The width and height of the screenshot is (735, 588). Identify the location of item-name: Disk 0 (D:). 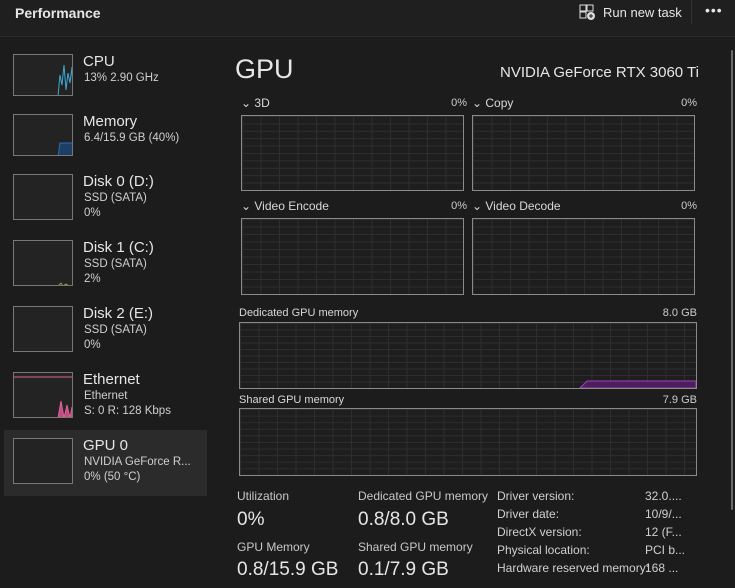
(118, 181).